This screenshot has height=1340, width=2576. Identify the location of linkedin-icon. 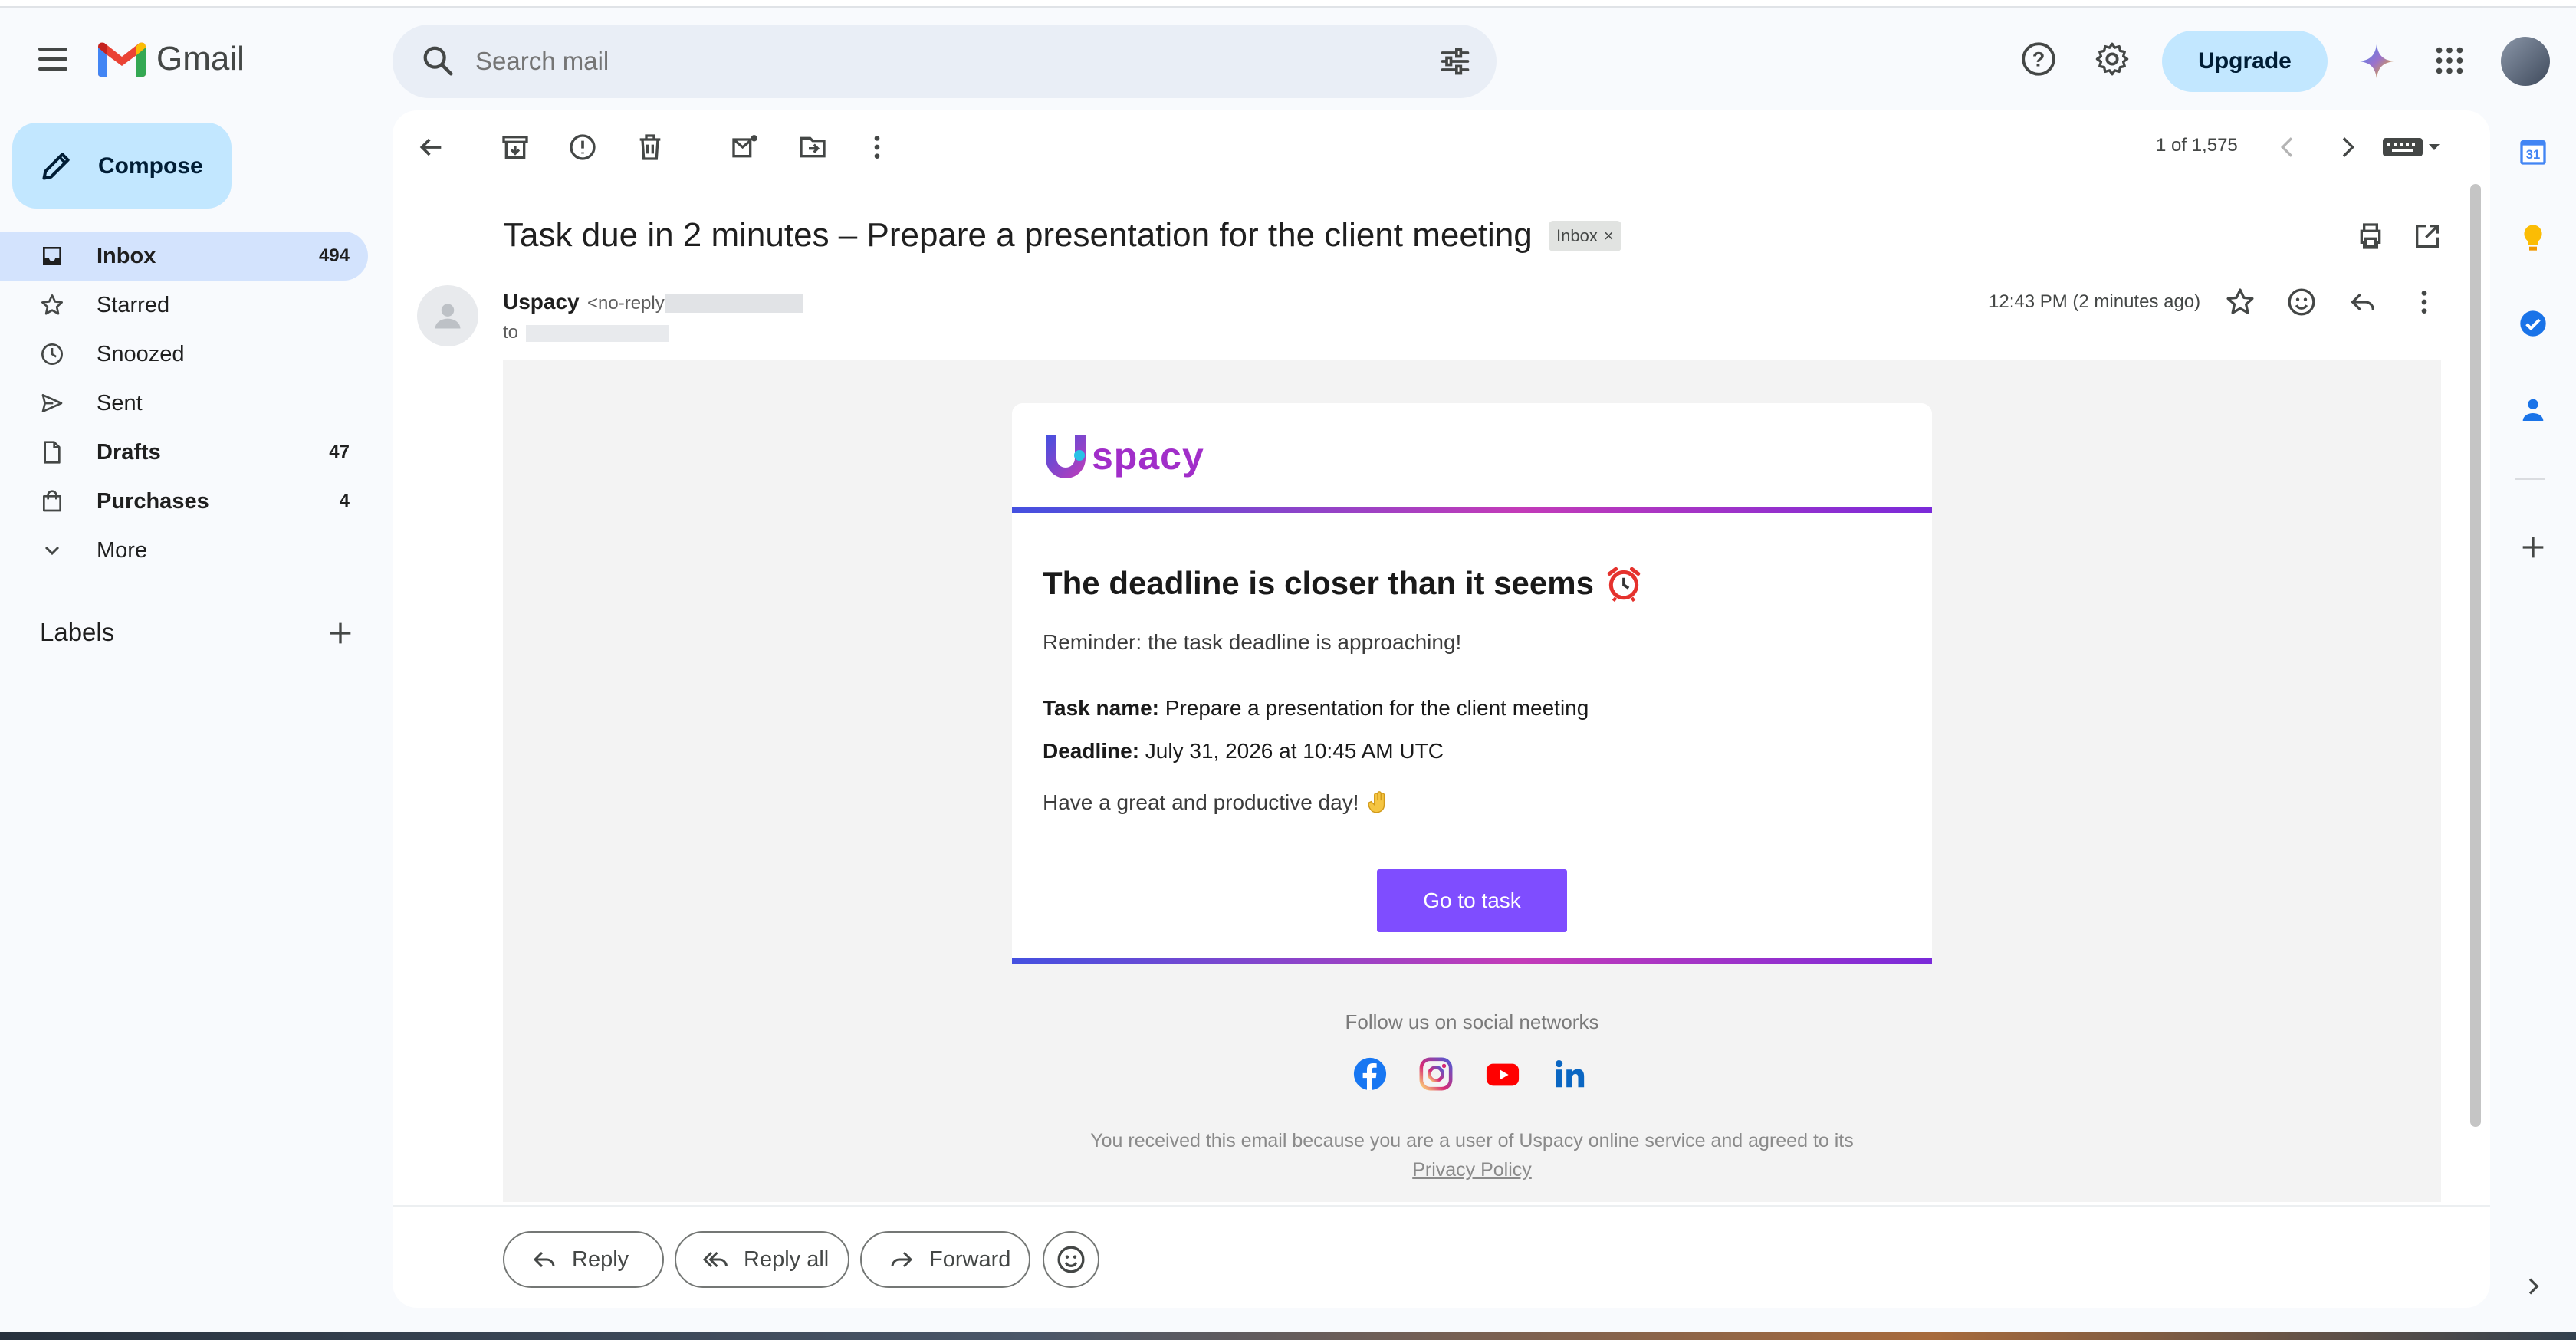
(1569, 1074).